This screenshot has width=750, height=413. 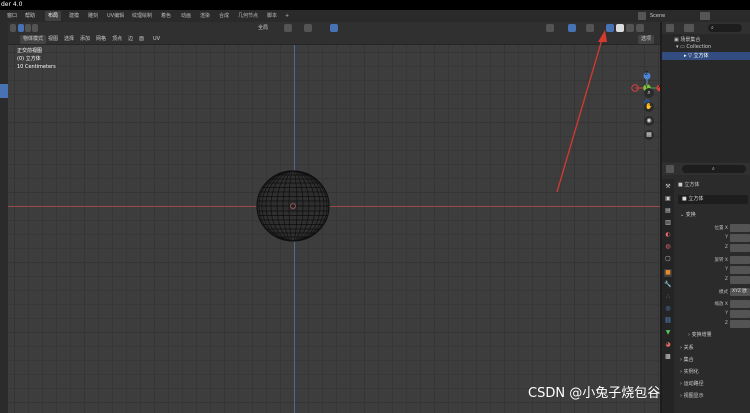 What do you see at coordinates (610, 28) in the screenshot?
I see `wireframe-shading-icon` at bounding box center [610, 28].